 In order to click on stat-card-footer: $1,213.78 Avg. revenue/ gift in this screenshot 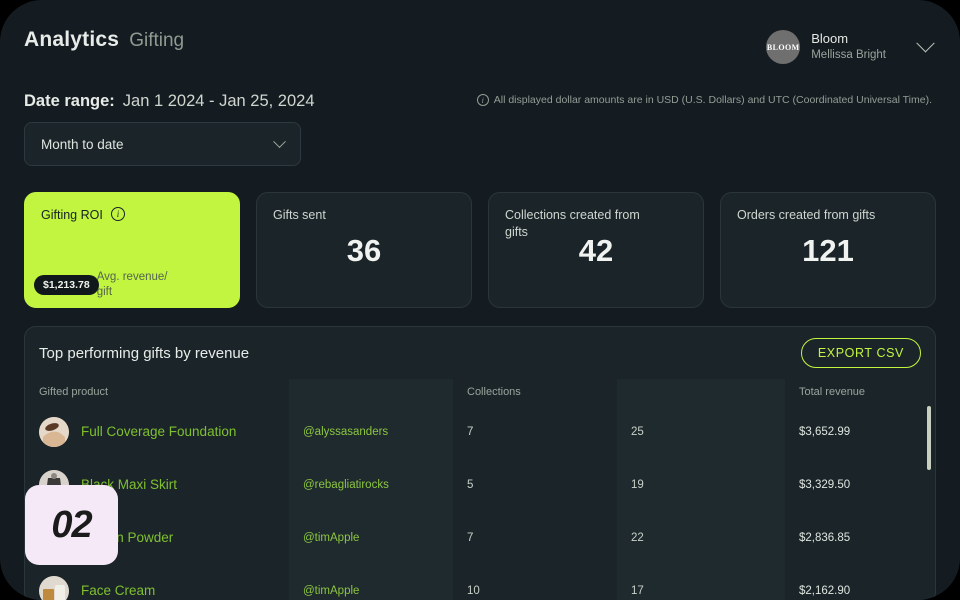, I will do `click(101, 284)`.